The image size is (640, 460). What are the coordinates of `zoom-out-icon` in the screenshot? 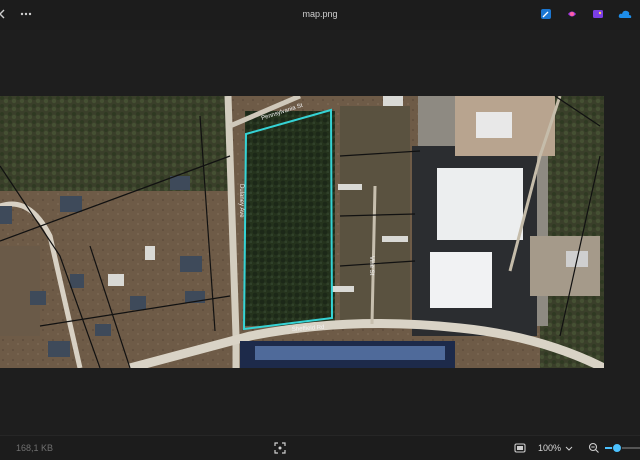 It's located at (594, 448).